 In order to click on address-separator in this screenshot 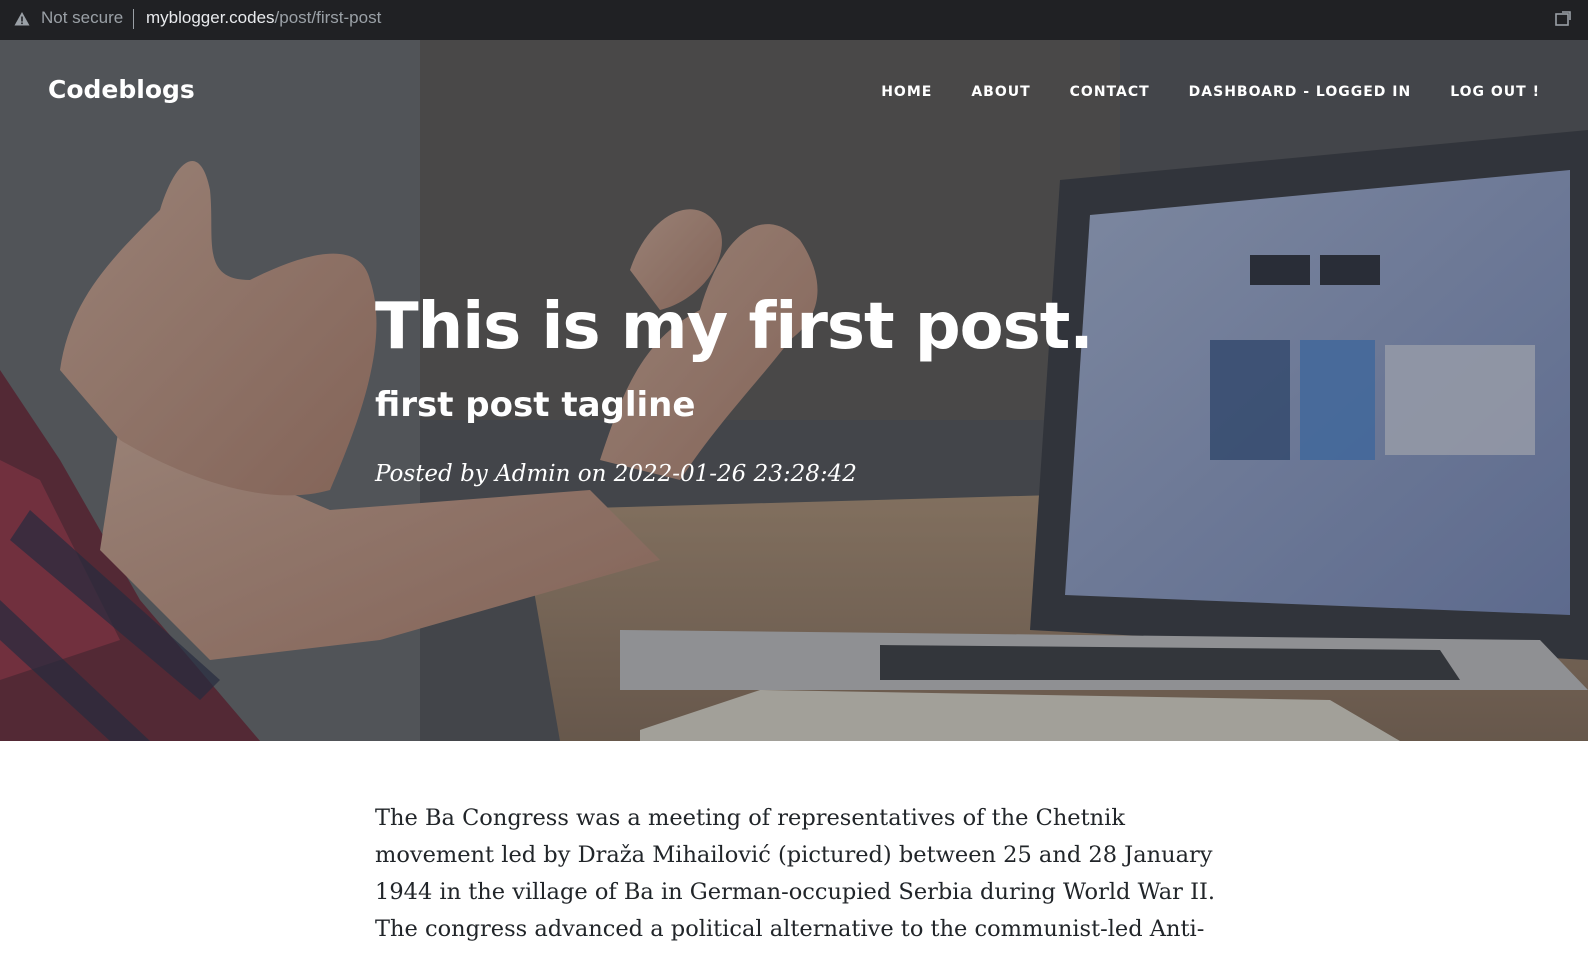, I will do `click(133, 19)`.